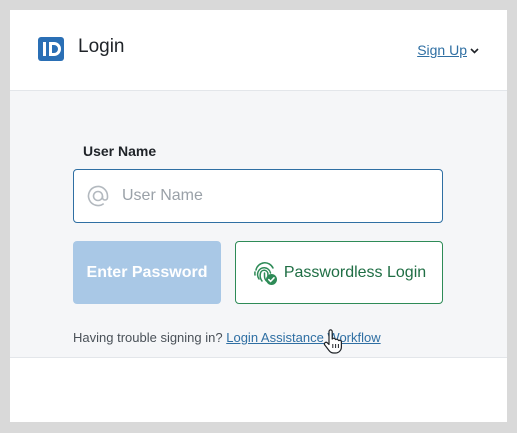 Image resolution: width=517 pixels, height=433 pixels. Describe the element at coordinates (442, 50) in the screenshot. I see `sign-up-label: Sign Up` at that location.